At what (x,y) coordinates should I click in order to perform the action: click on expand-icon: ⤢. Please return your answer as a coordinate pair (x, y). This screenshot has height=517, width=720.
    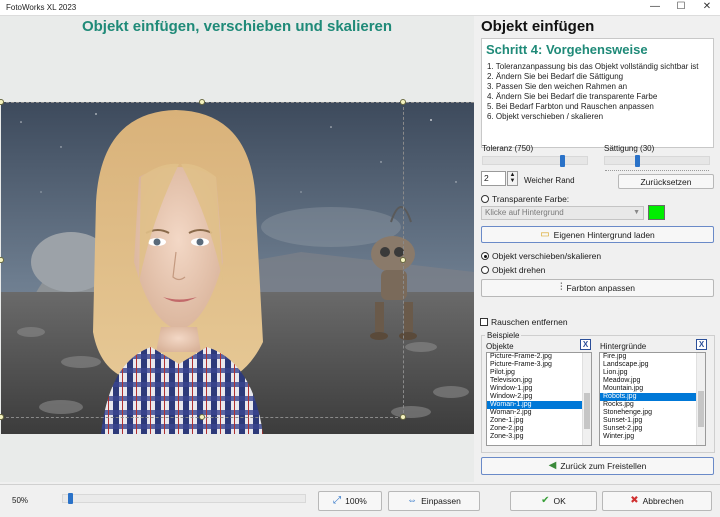
    Looking at the image, I should click on (337, 500).